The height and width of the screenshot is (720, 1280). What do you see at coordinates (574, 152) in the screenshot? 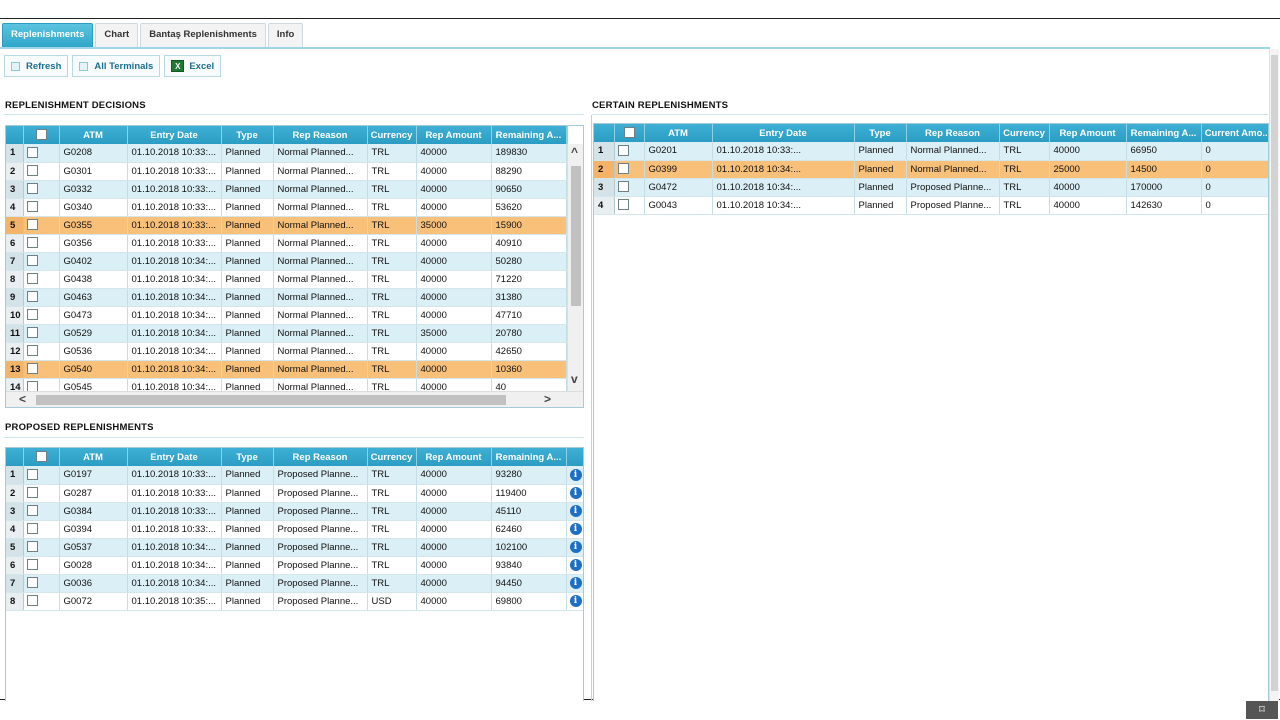
I see `scroll-up-icon: ^` at bounding box center [574, 152].